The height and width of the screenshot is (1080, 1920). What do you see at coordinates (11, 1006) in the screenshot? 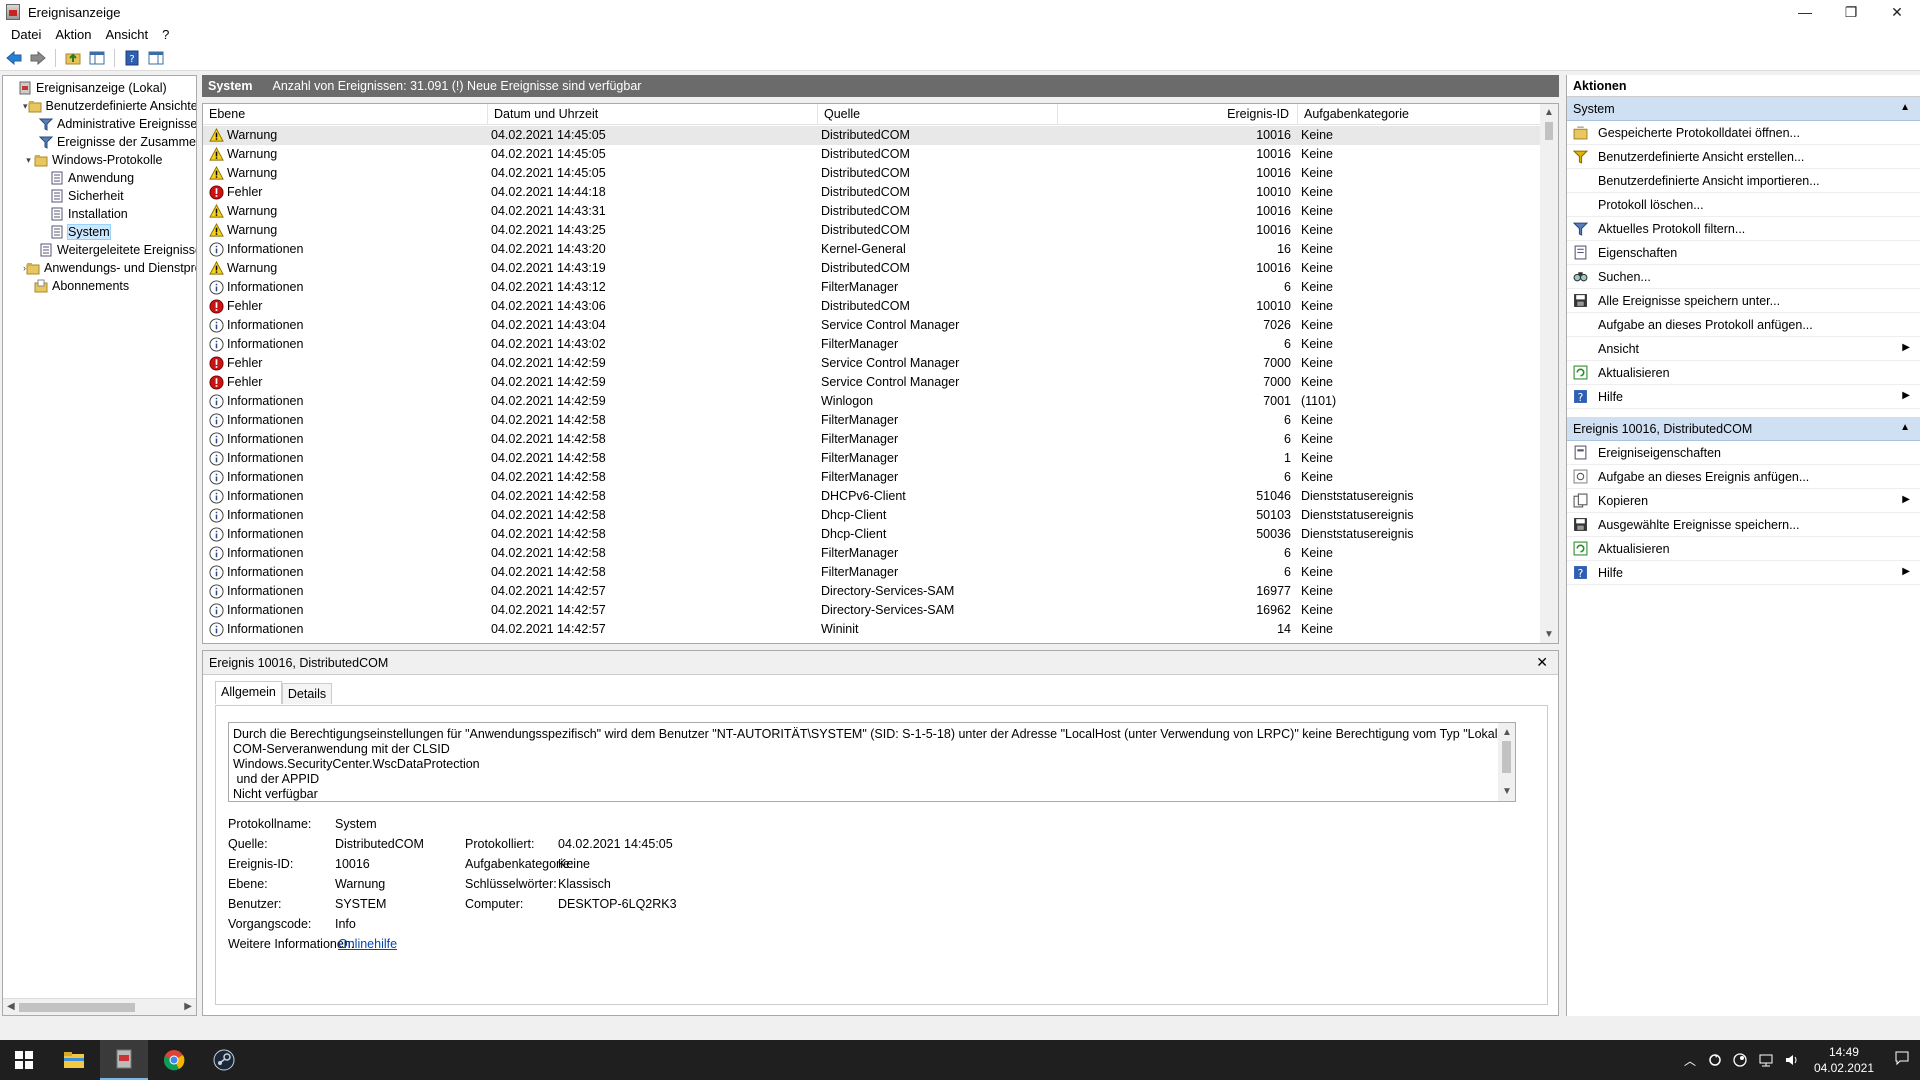
I see `scroll-left-icon: ◀` at bounding box center [11, 1006].